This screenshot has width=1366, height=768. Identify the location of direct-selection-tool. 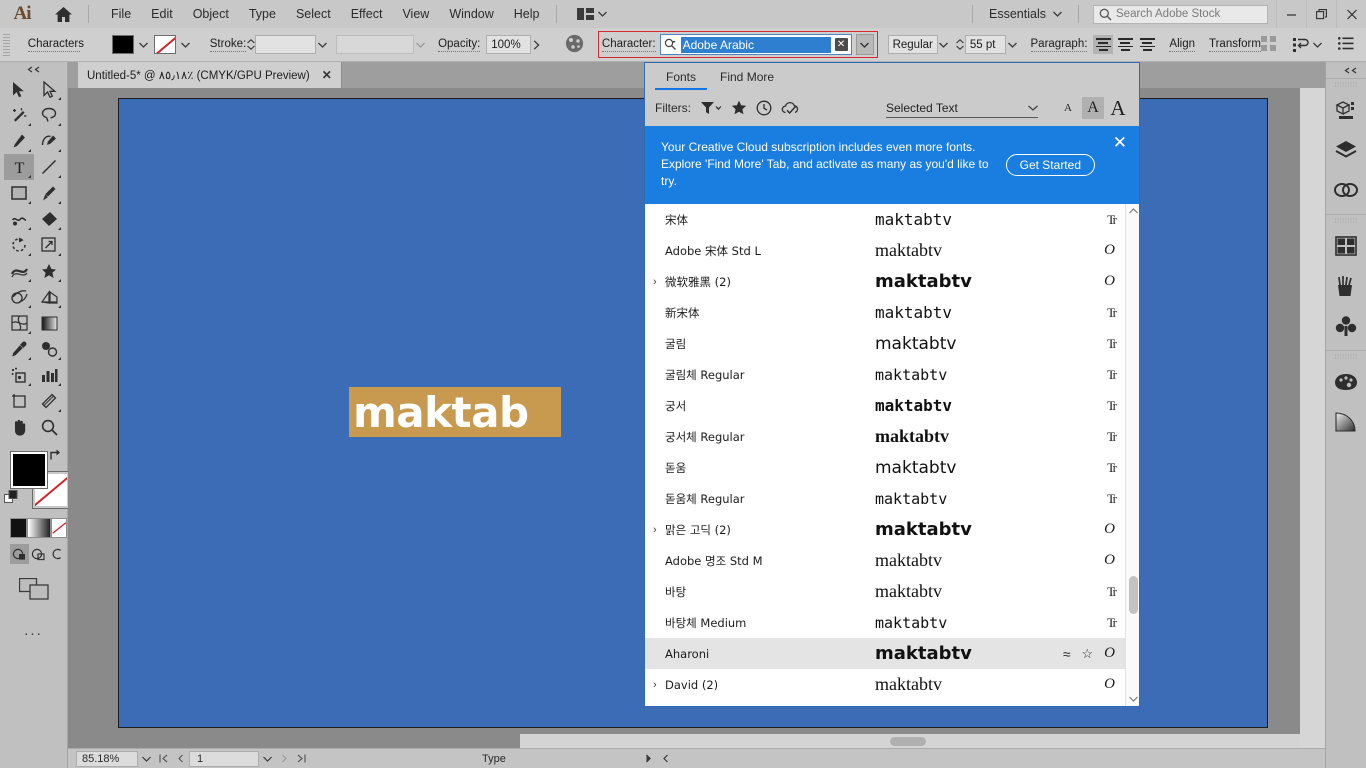
(49, 89).